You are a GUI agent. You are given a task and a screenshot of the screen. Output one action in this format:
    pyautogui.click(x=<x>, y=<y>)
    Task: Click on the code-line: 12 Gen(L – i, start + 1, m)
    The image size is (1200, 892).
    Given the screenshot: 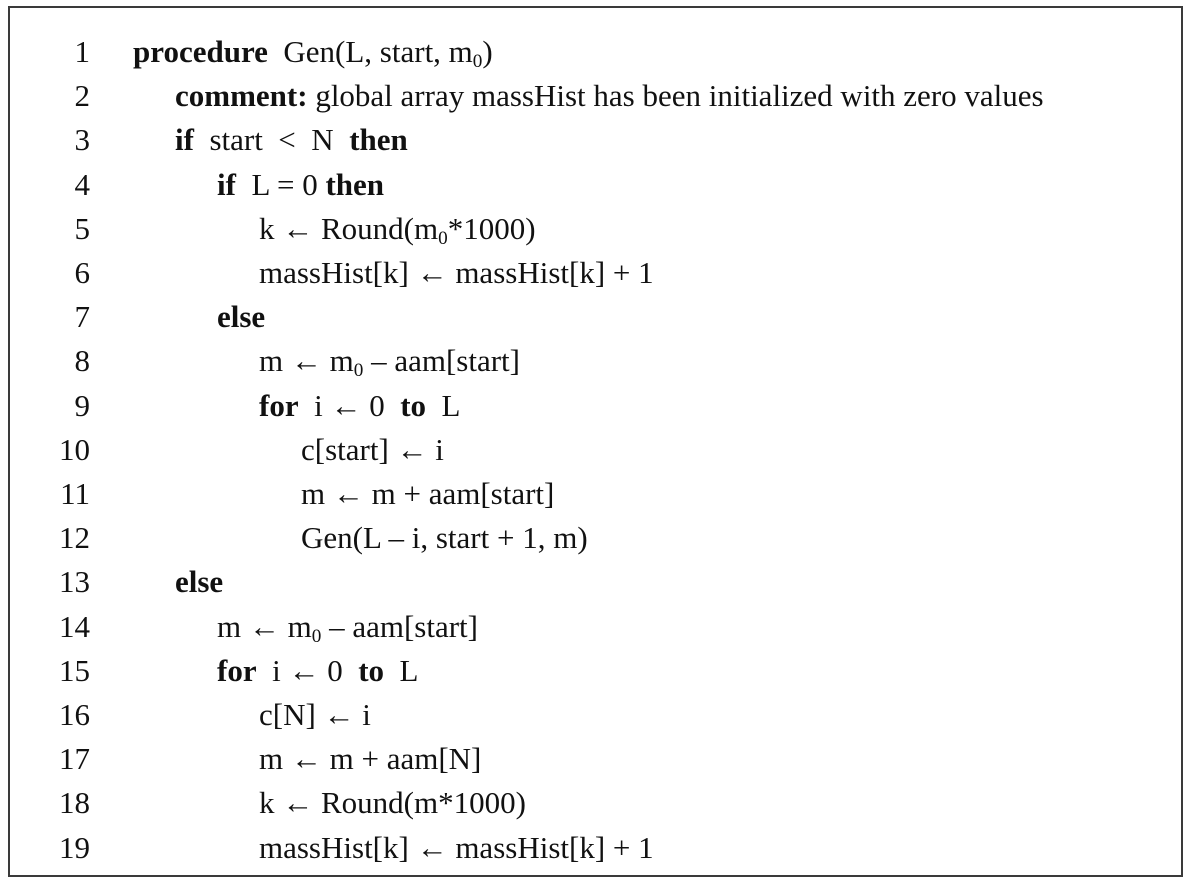 What is the action you would take?
    pyautogui.click(x=595, y=538)
    